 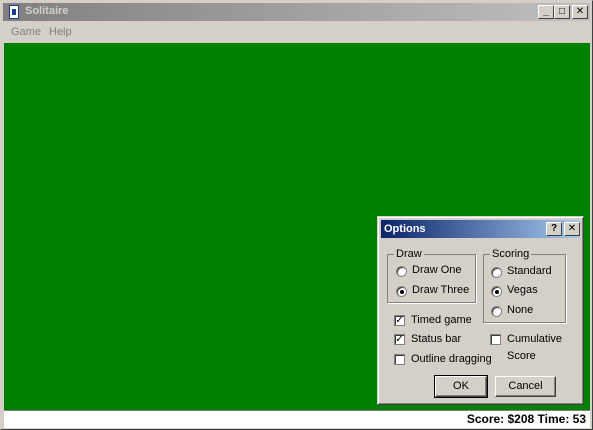 What do you see at coordinates (461, 386) in the screenshot?
I see `ok-button: OK` at bounding box center [461, 386].